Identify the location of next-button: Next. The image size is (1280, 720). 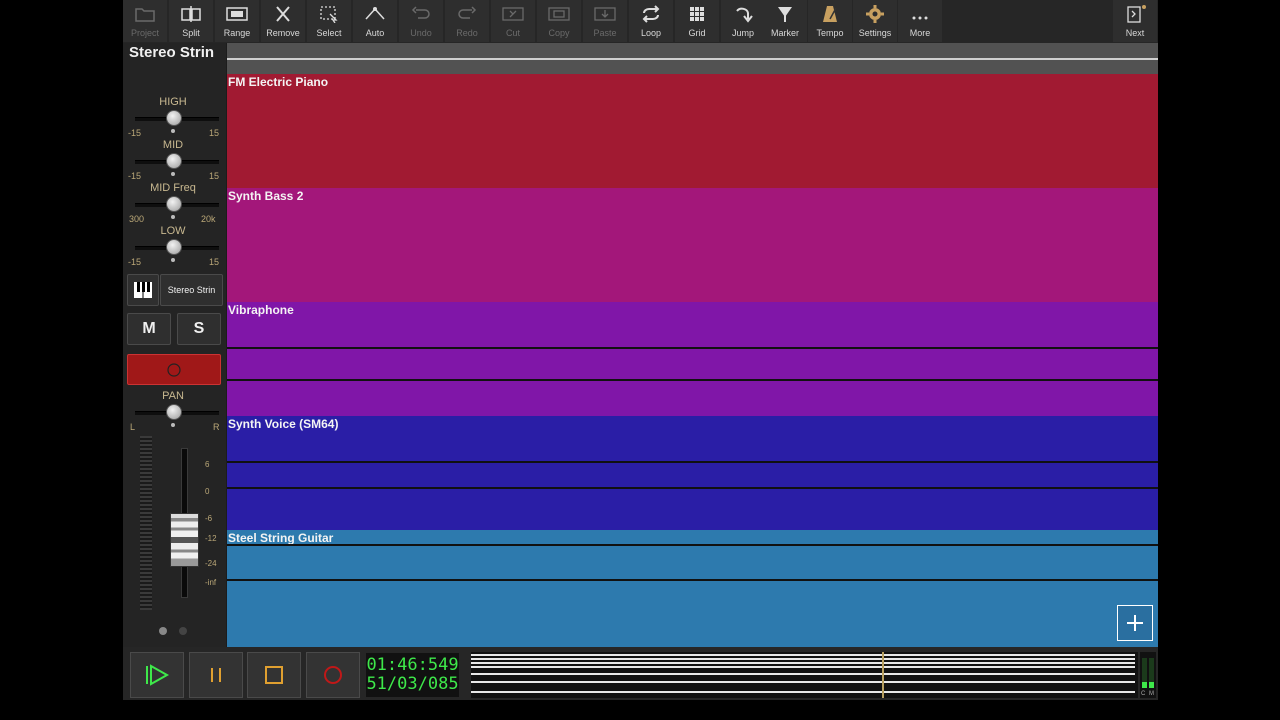
(1135, 21).